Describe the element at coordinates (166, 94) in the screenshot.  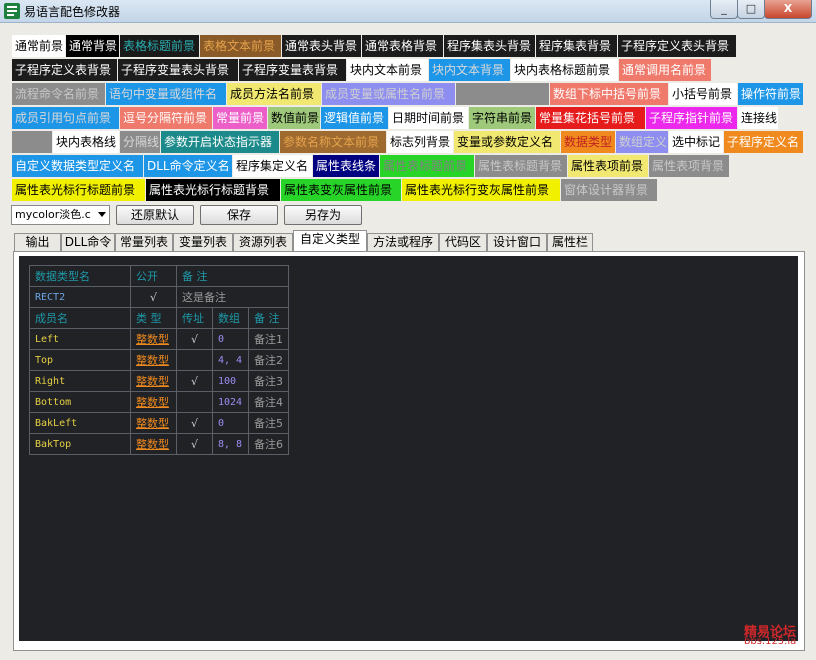
I see `swatch-item: 语句中变量或组件名` at that location.